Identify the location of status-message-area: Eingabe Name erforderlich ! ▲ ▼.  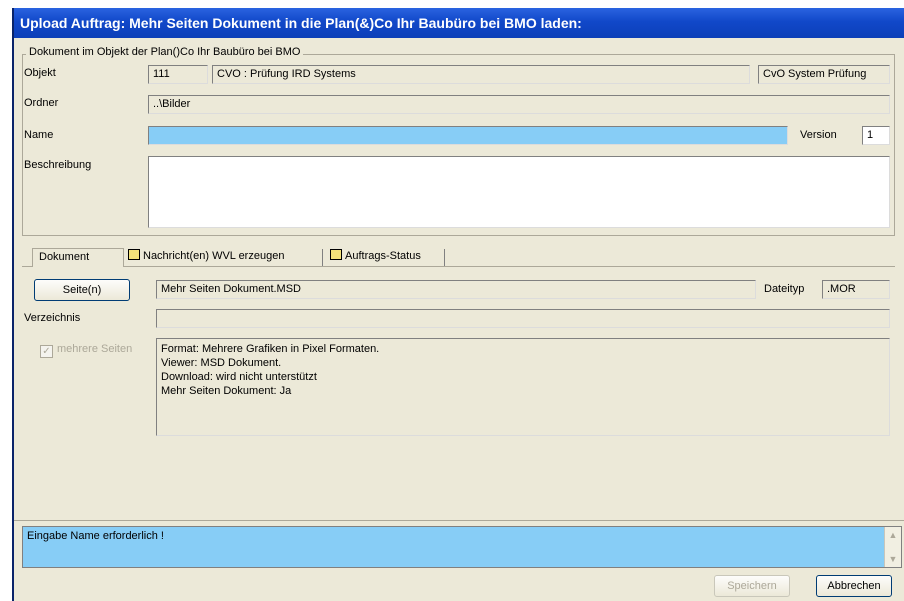
(462, 547).